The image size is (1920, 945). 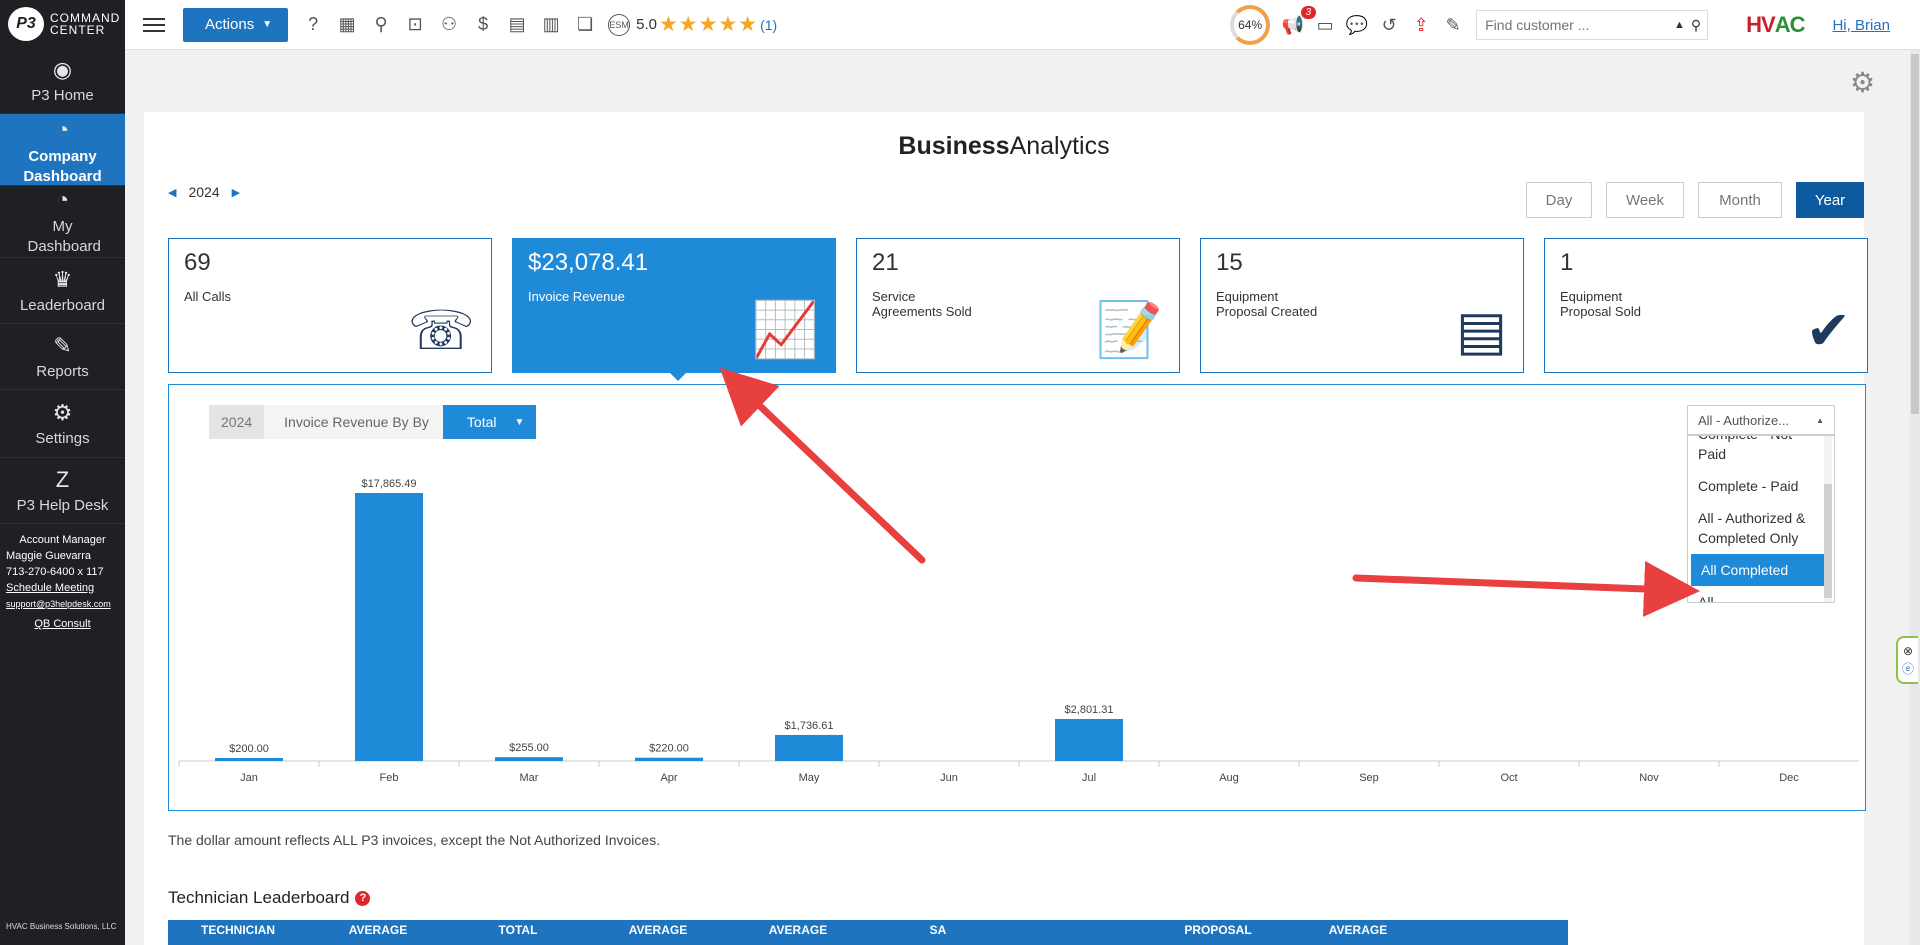 What do you see at coordinates (1908, 668) in the screenshot?
I see `edge-icon: ⓔ` at bounding box center [1908, 668].